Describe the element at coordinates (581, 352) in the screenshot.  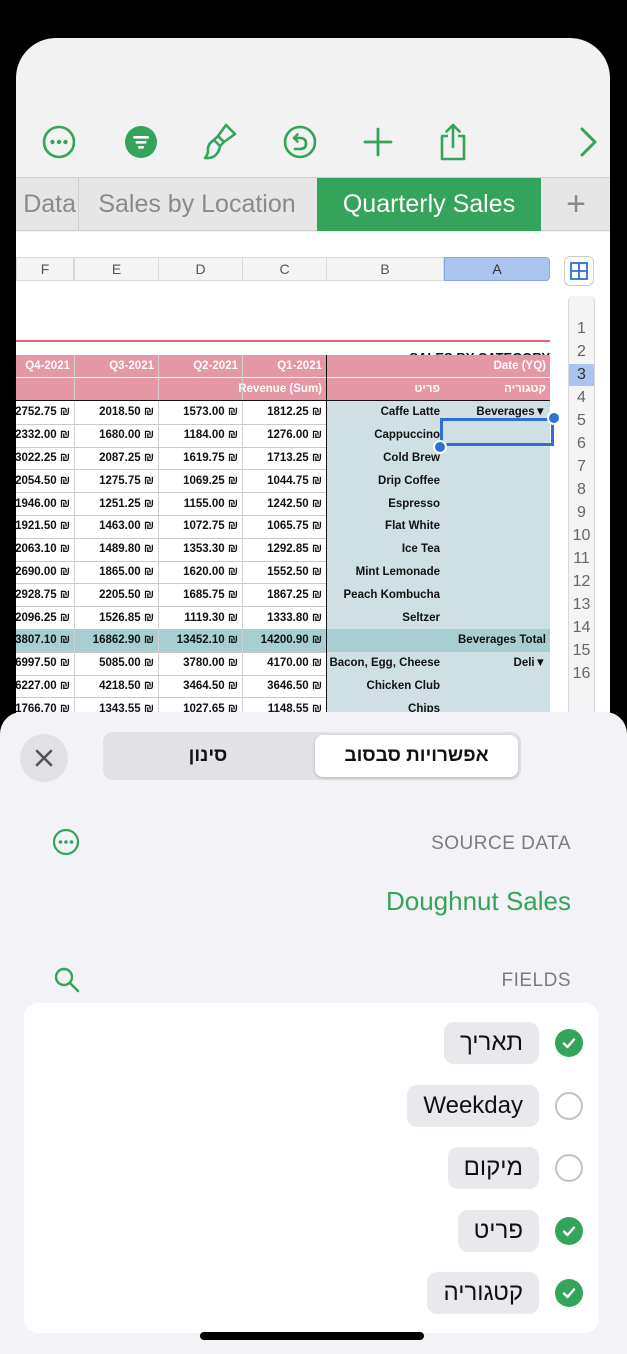
I see `row-number: 2` at that location.